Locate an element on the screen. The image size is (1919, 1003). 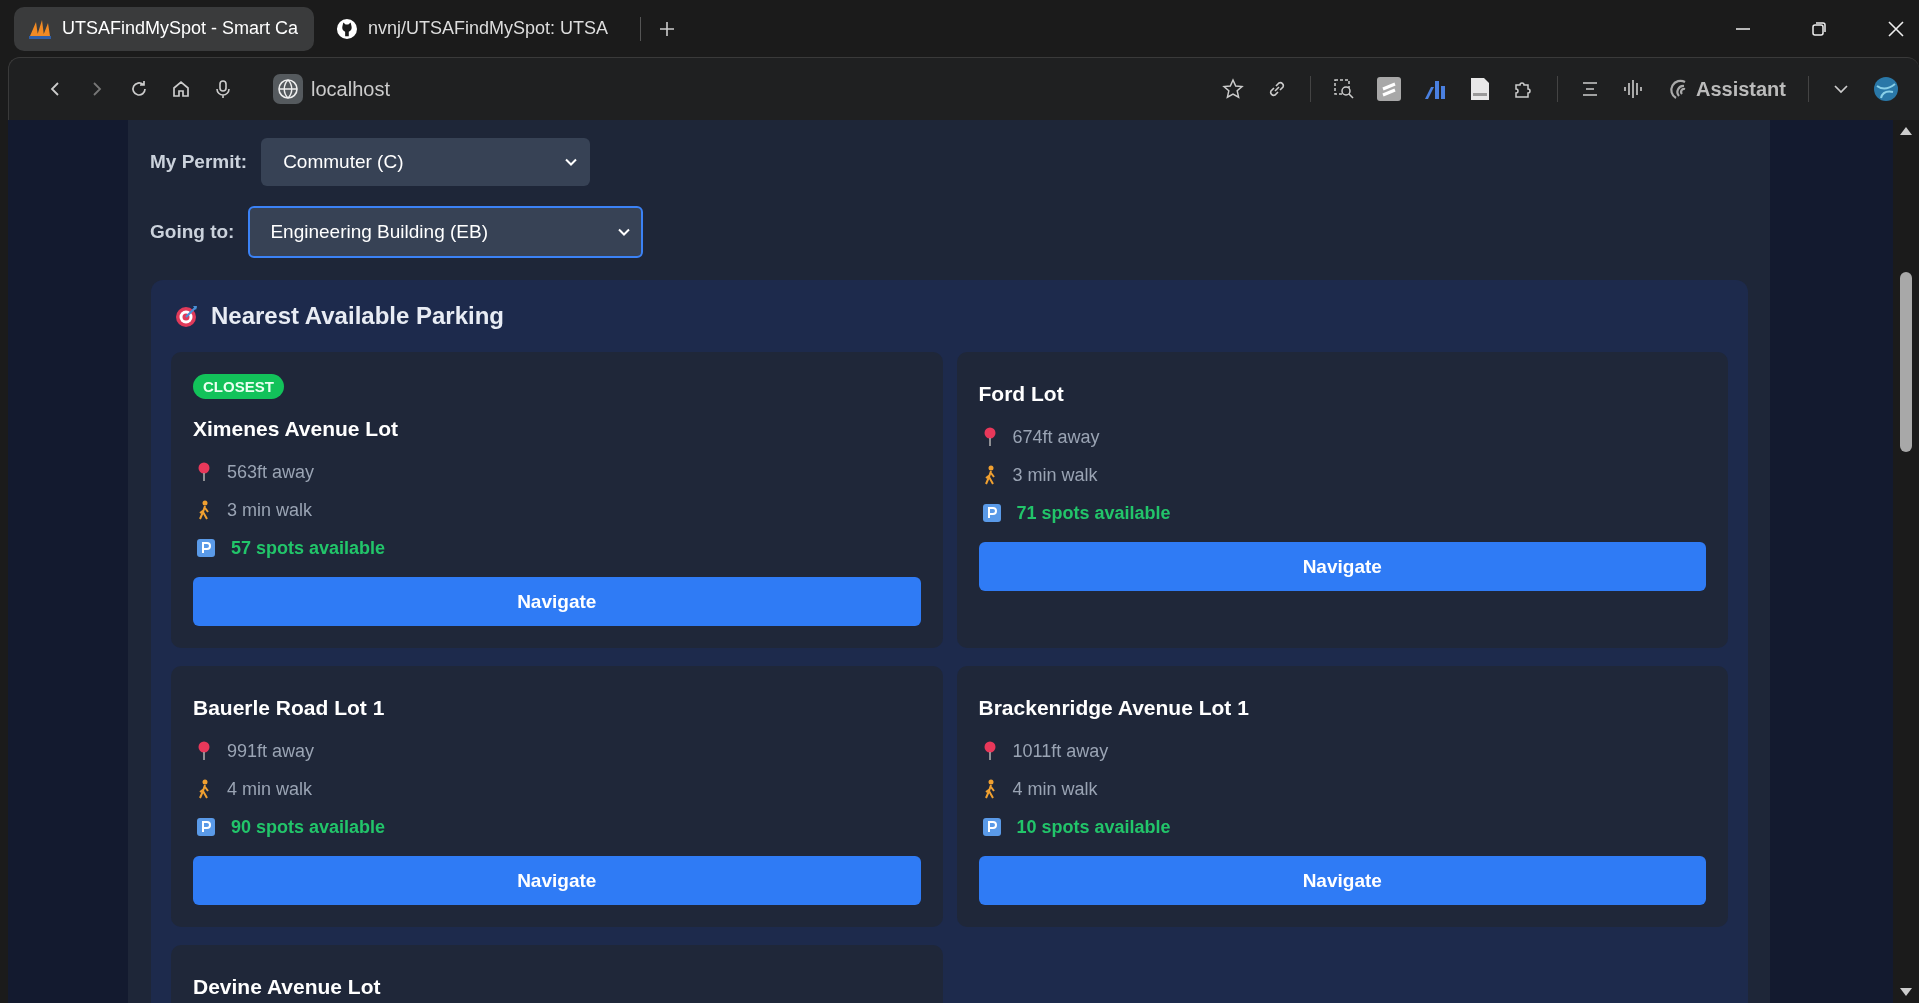
lot-name: Bauerle Road Lot 1 is located at coordinates (289, 708).